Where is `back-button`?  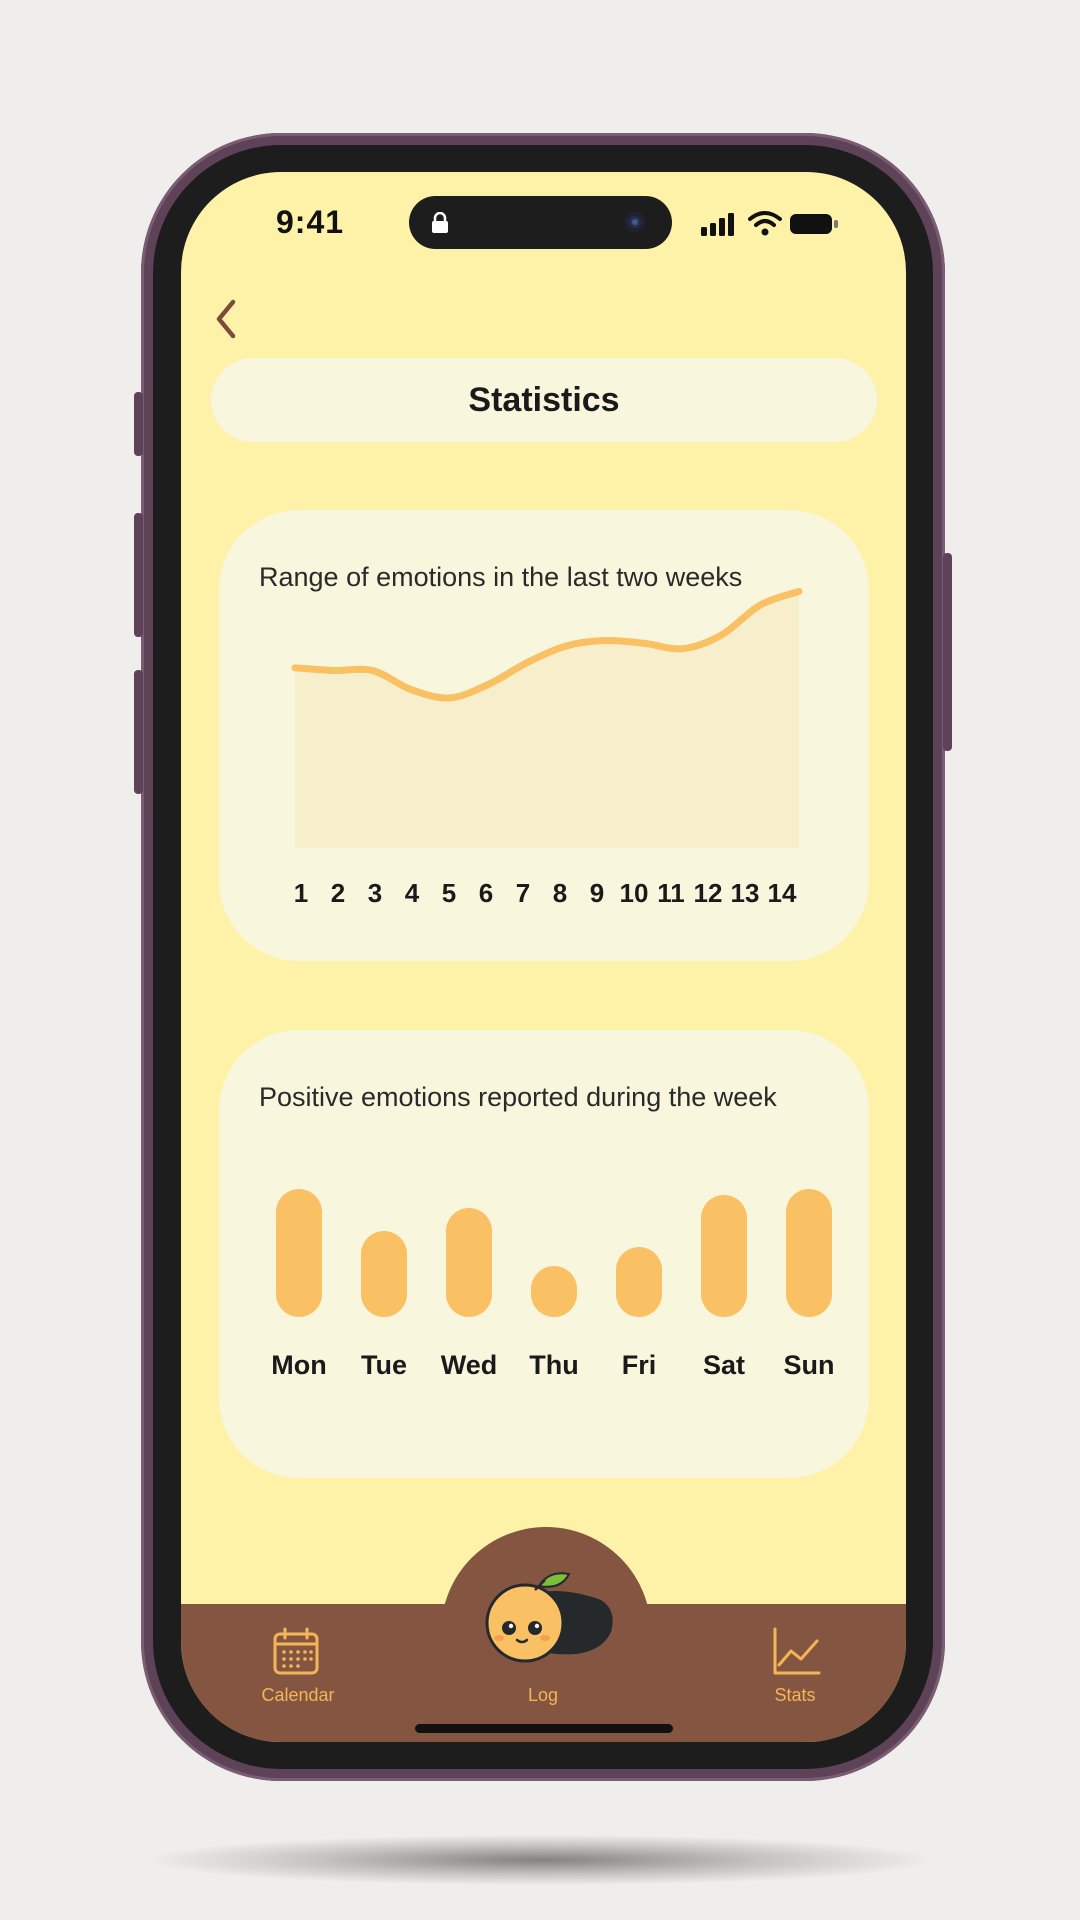 back-button is located at coordinates (229, 319).